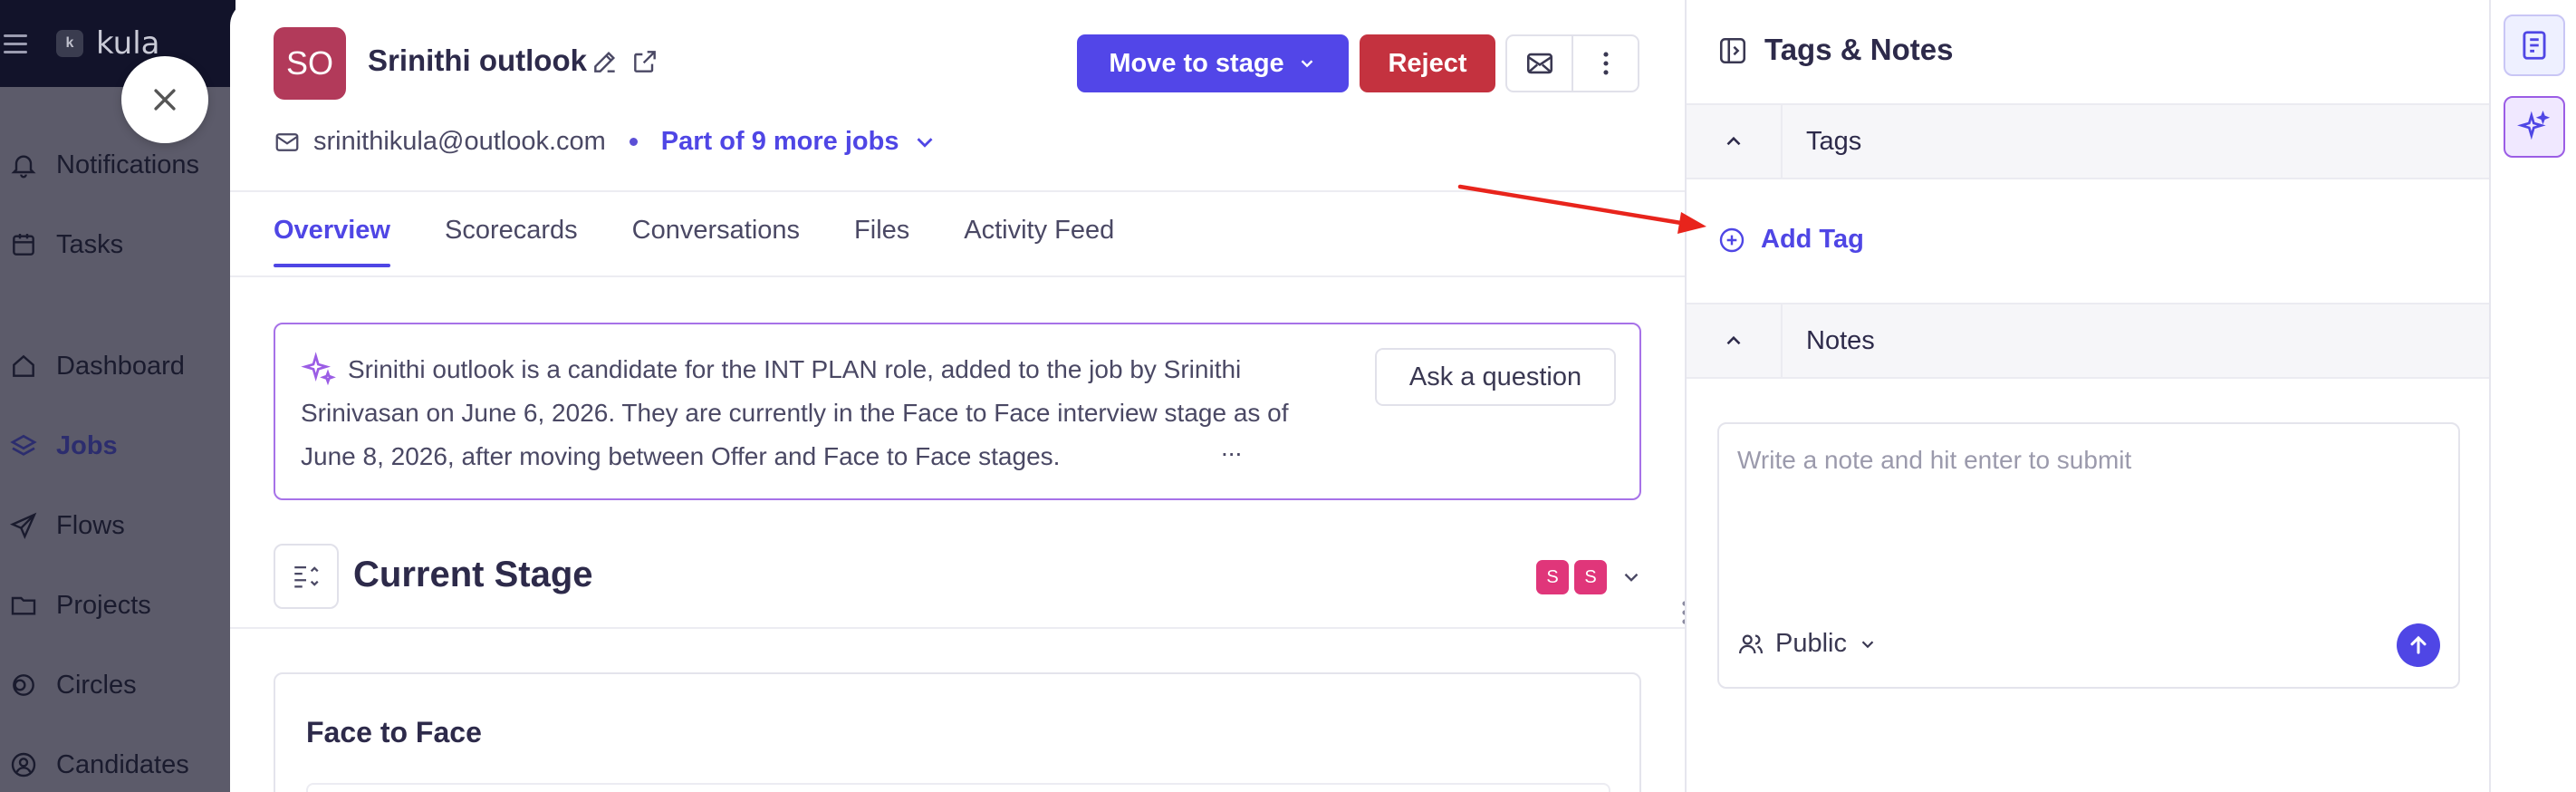  I want to click on notes-section-header: Notes, so click(2088, 341).